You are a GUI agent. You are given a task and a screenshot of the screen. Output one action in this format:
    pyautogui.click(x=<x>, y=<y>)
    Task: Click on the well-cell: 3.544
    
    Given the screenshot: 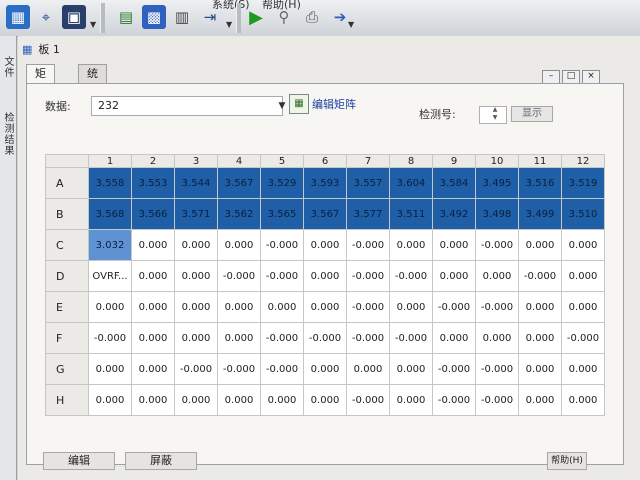 What is the action you would take?
    pyautogui.click(x=196, y=183)
    